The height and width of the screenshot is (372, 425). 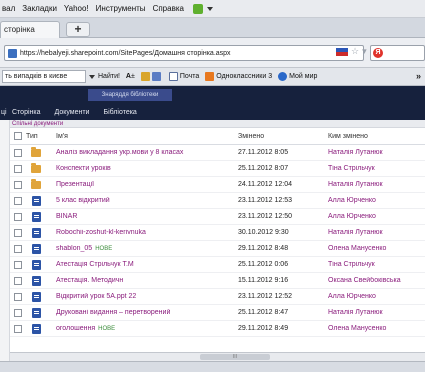 I want to click on tab-page: Сторінка, so click(x=26, y=112).